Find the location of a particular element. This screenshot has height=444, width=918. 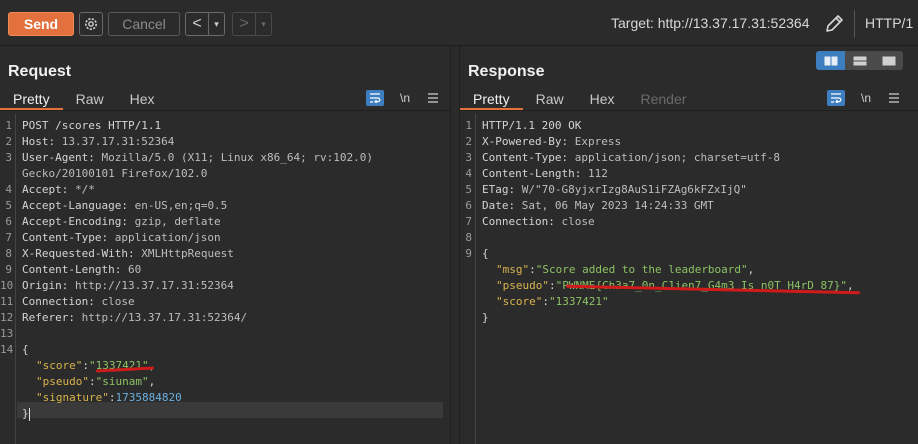

response-json-key: "msg" is located at coordinates (513, 269).